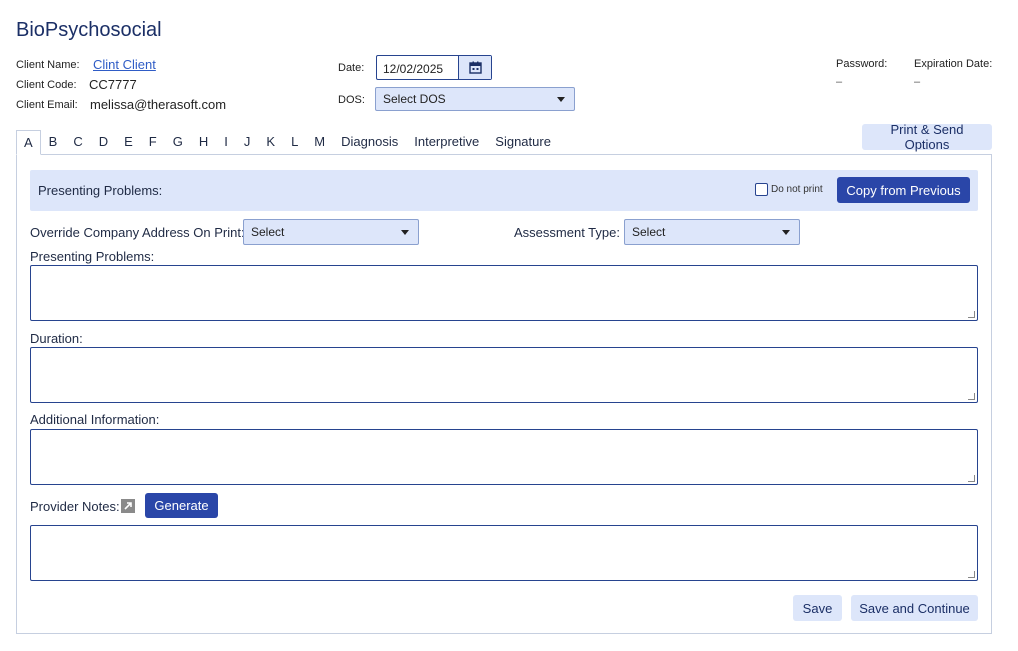 This screenshot has width=1018, height=651. What do you see at coordinates (351, 68) in the screenshot?
I see `date-label: Date:` at bounding box center [351, 68].